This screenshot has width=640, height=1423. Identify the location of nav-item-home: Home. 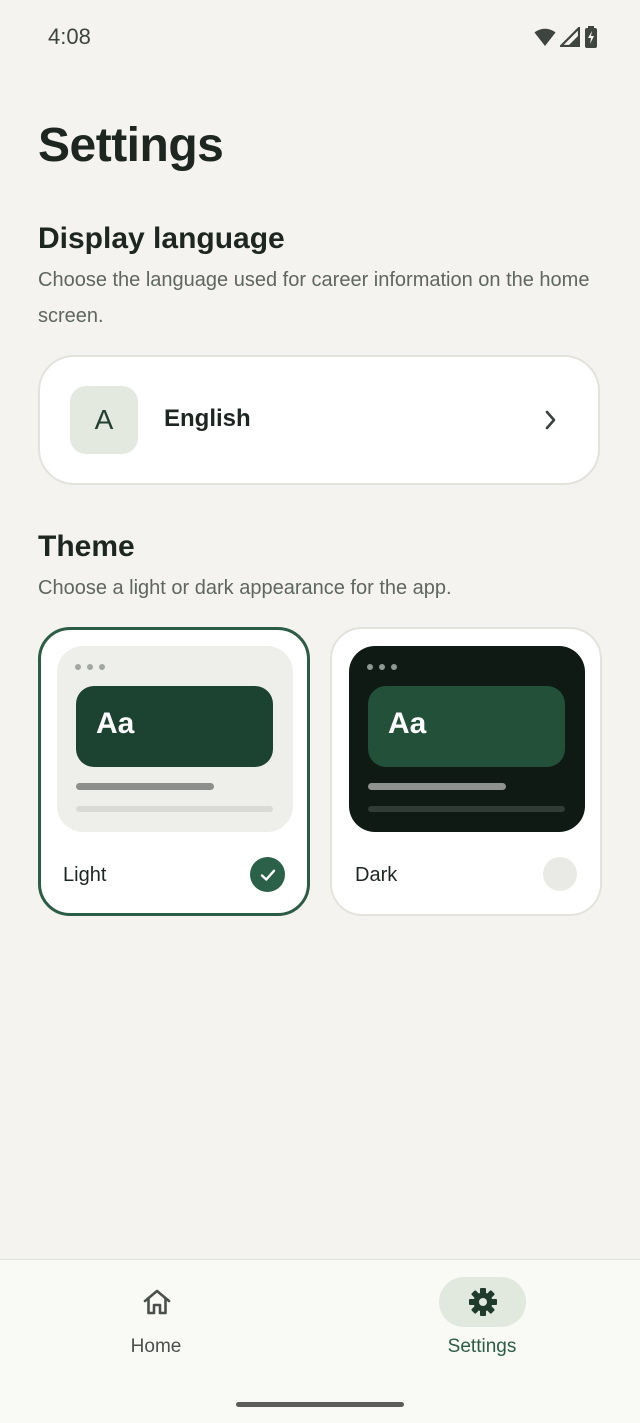
(156, 1315).